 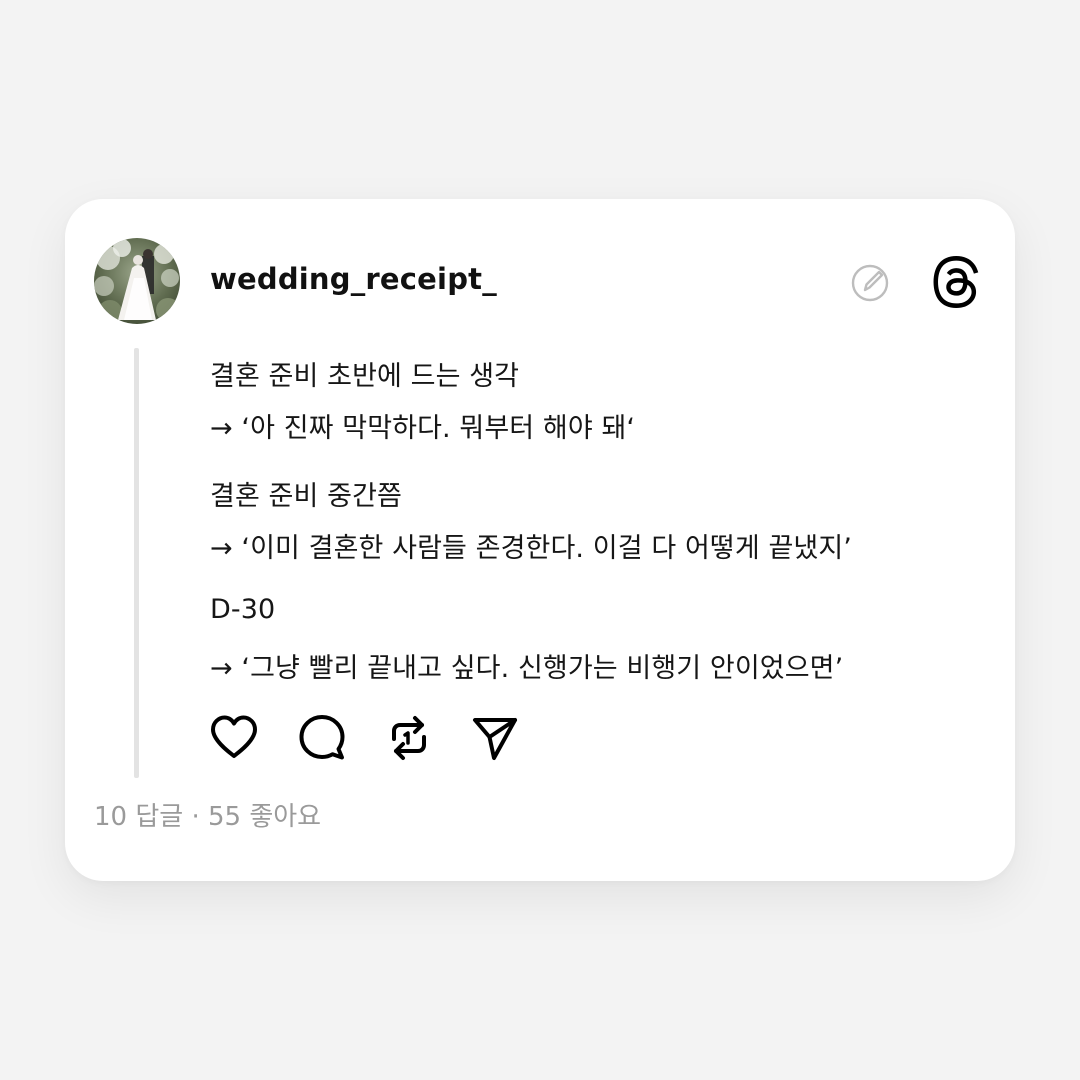 What do you see at coordinates (136, 563) in the screenshot?
I see `thread-line` at bounding box center [136, 563].